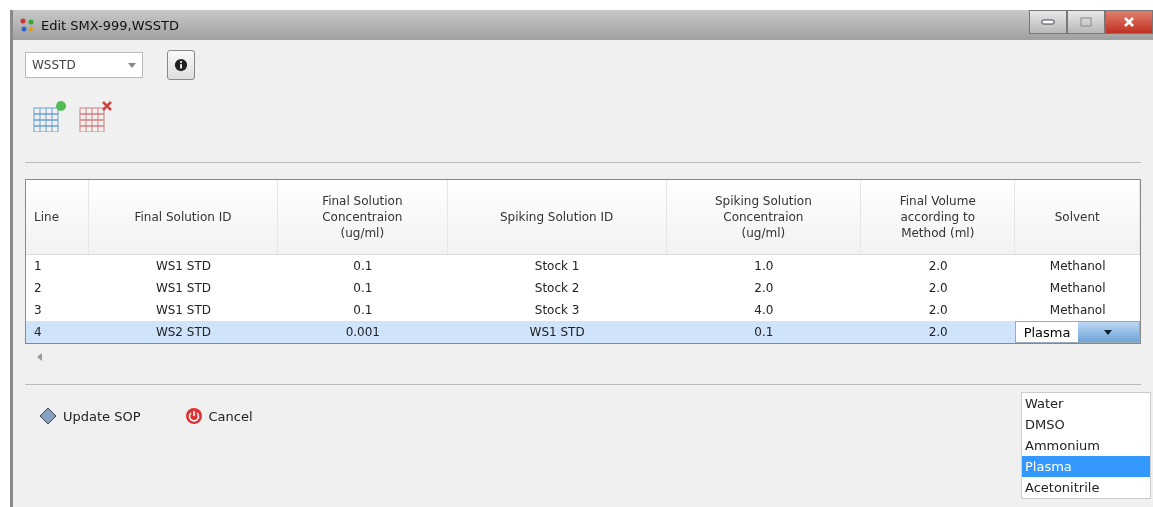  Describe the element at coordinates (183, 217) in the screenshot. I see `column-header: Final Solution ID` at that location.